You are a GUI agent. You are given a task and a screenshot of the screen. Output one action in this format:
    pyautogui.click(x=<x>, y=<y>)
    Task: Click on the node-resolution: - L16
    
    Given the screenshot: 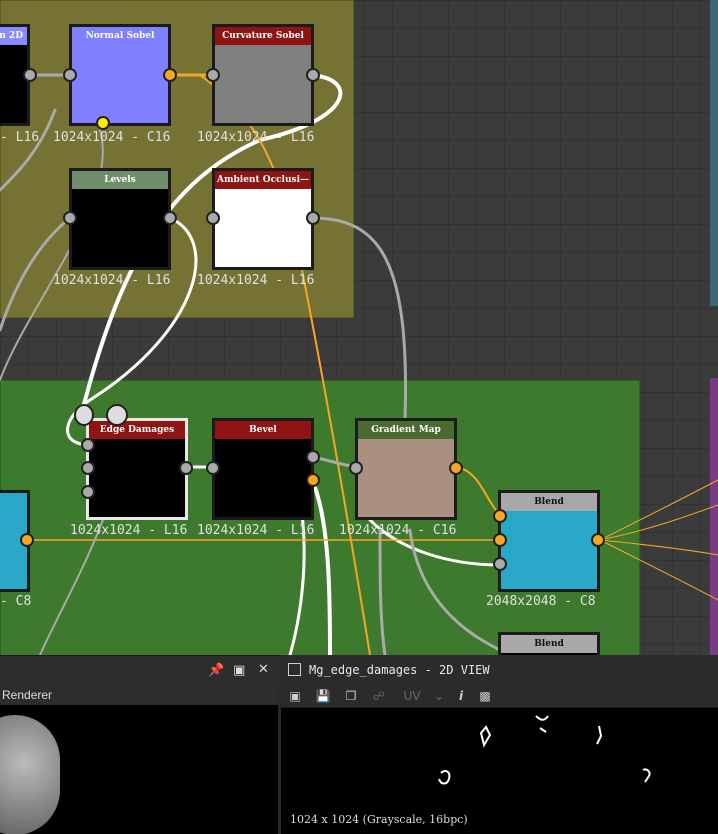 What is the action you would take?
    pyautogui.click(x=20, y=137)
    